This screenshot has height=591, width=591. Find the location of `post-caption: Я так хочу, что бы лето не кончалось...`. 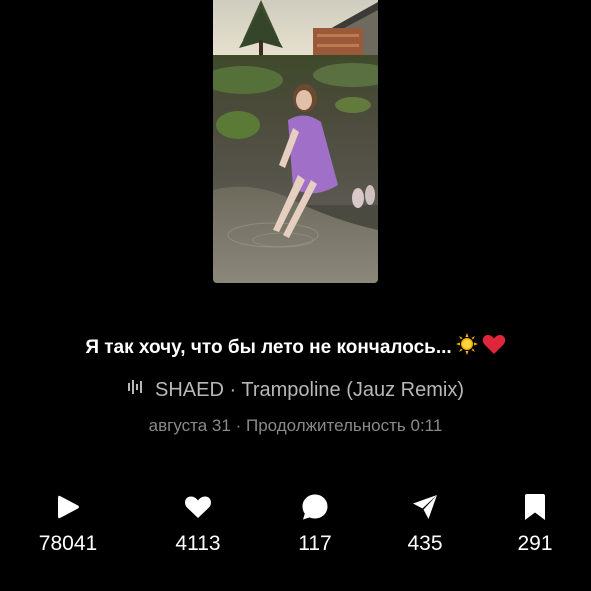

post-caption: Я так хочу, что бы лето не кончалось... is located at coordinates (295, 348).